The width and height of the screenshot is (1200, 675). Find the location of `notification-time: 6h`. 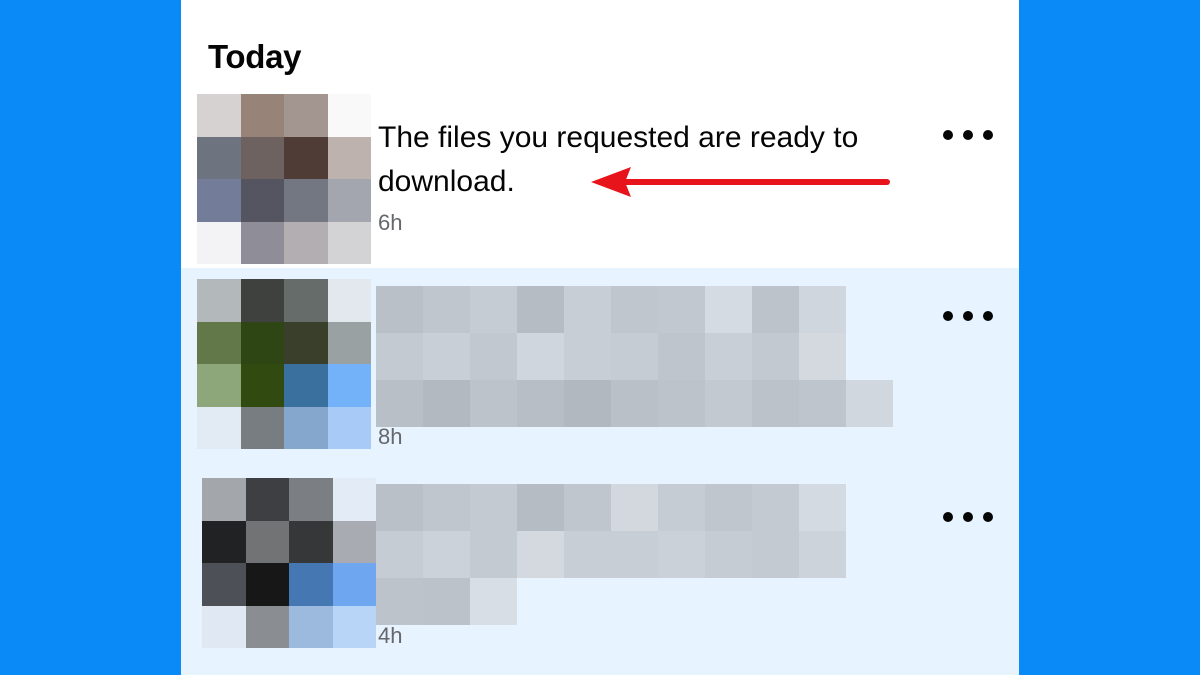

notification-time: 6h is located at coordinates (390, 222).